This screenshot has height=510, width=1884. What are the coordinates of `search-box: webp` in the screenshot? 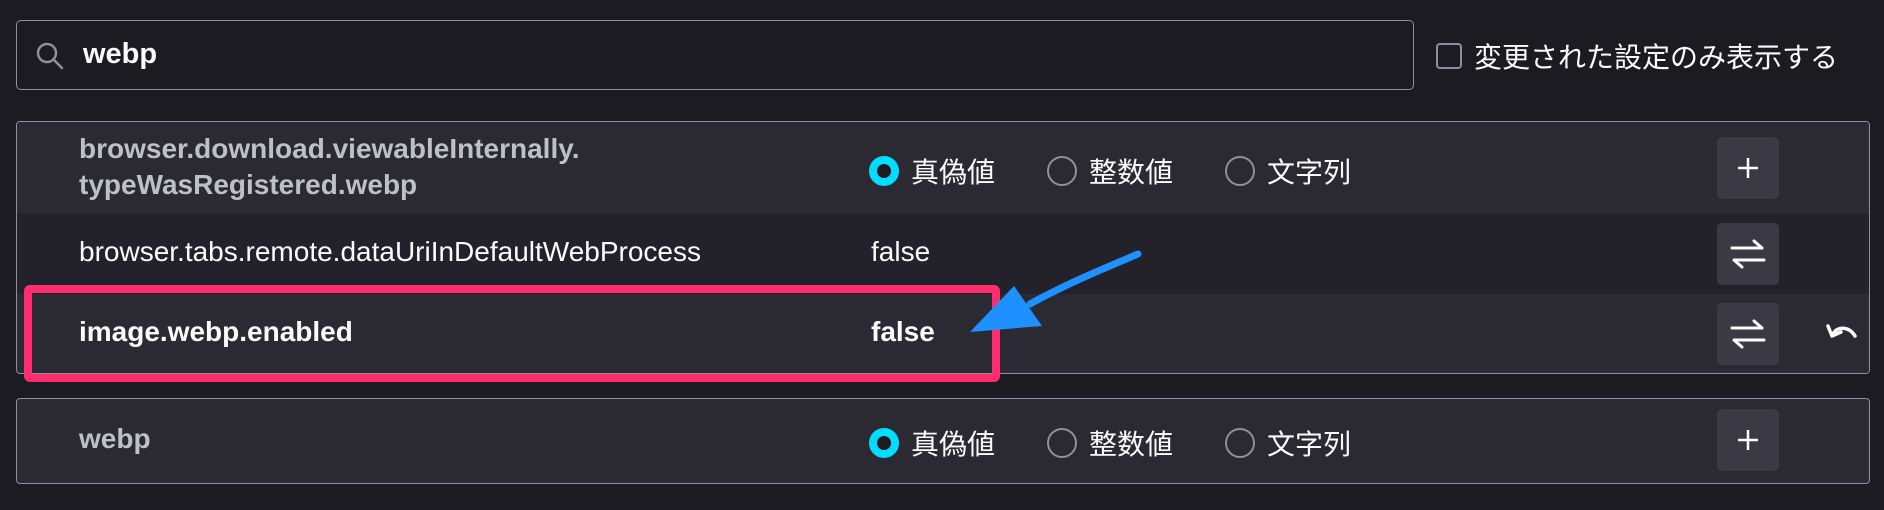 It's located at (715, 55).